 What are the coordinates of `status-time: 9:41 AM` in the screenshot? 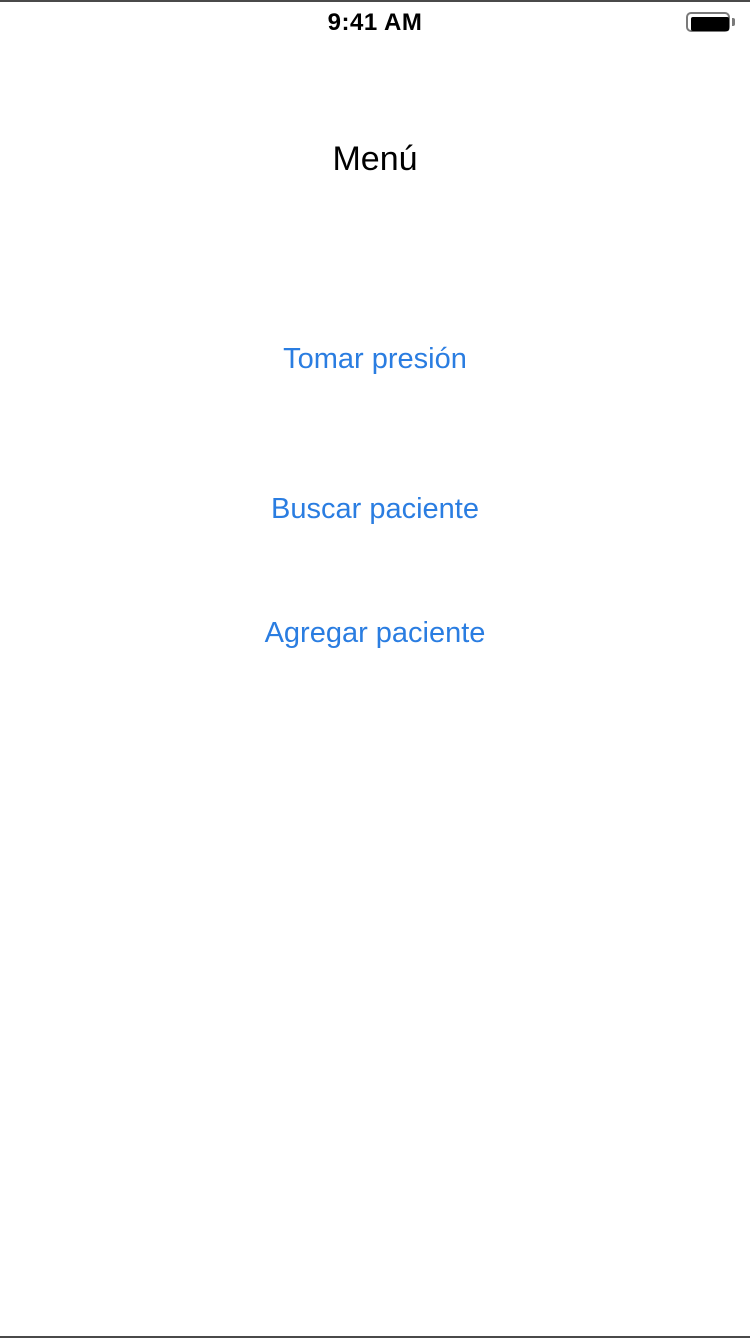 It's located at (375, 22).